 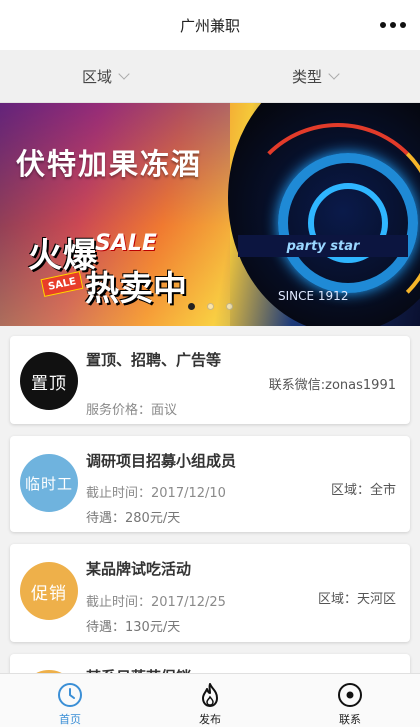 What do you see at coordinates (96, 76) in the screenshot?
I see `filter-area-label: 区域` at bounding box center [96, 76].